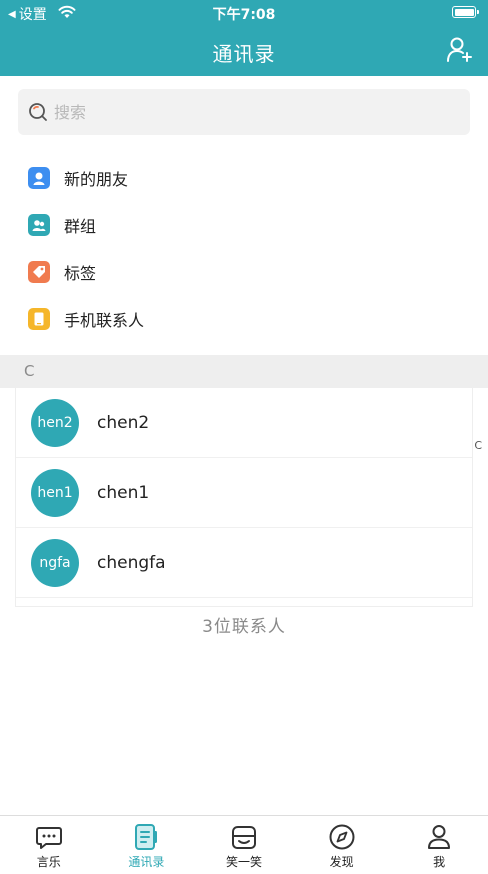 This screenshot has width=488, height=874. Describe the element at coordinates (55, 422) in the screenshot. I see `avatar: hen2` at that location.